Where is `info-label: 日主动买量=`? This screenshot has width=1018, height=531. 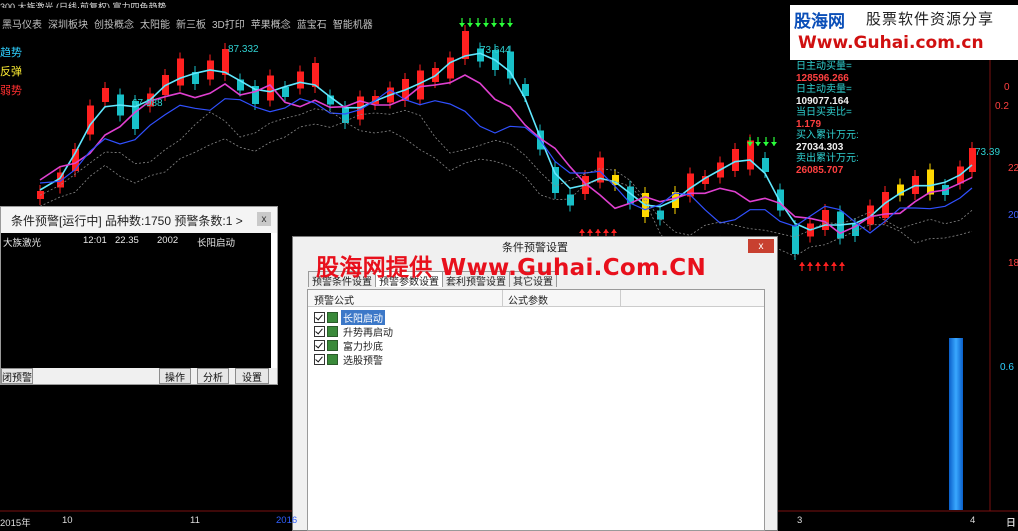
info-label: 日主动买量= is located at coordinates (824, 66).